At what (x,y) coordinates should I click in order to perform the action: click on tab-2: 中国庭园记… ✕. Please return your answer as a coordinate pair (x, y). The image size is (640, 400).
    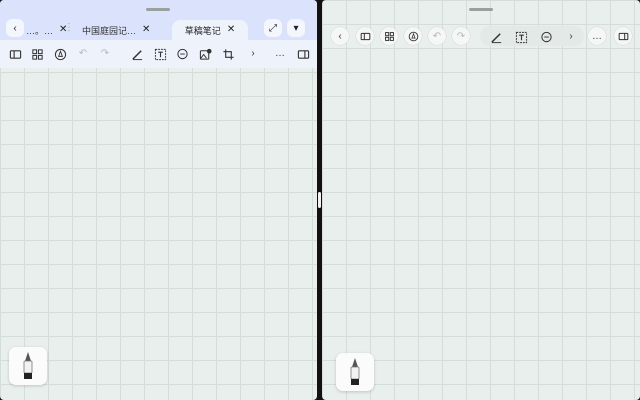
    Looking at the image, I should click on (116, 30).